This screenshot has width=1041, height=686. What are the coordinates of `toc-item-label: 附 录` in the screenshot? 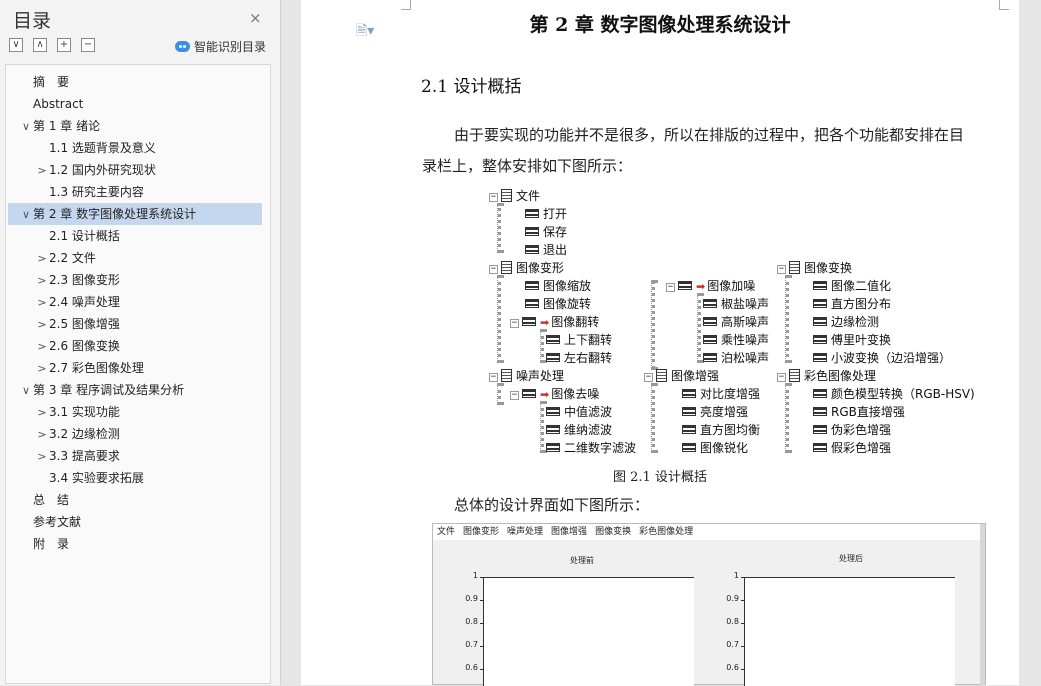 It's located at (51, 544).